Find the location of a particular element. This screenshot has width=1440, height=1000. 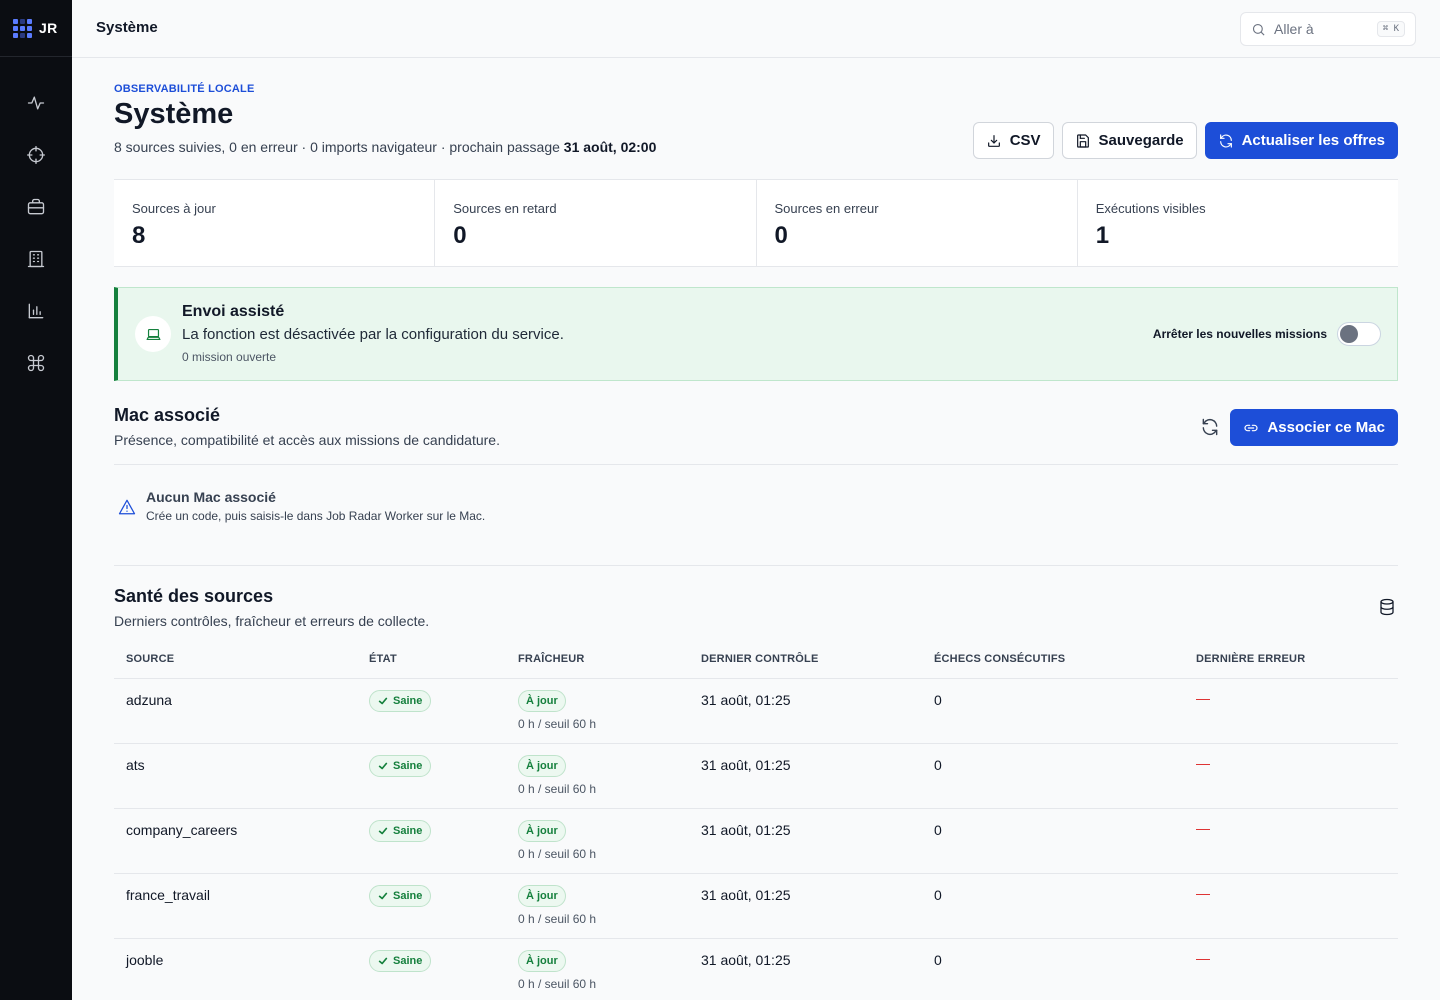

page-actions: CSV Sauvegarde Actualiser les offres is located at coordinates (1185, 140).